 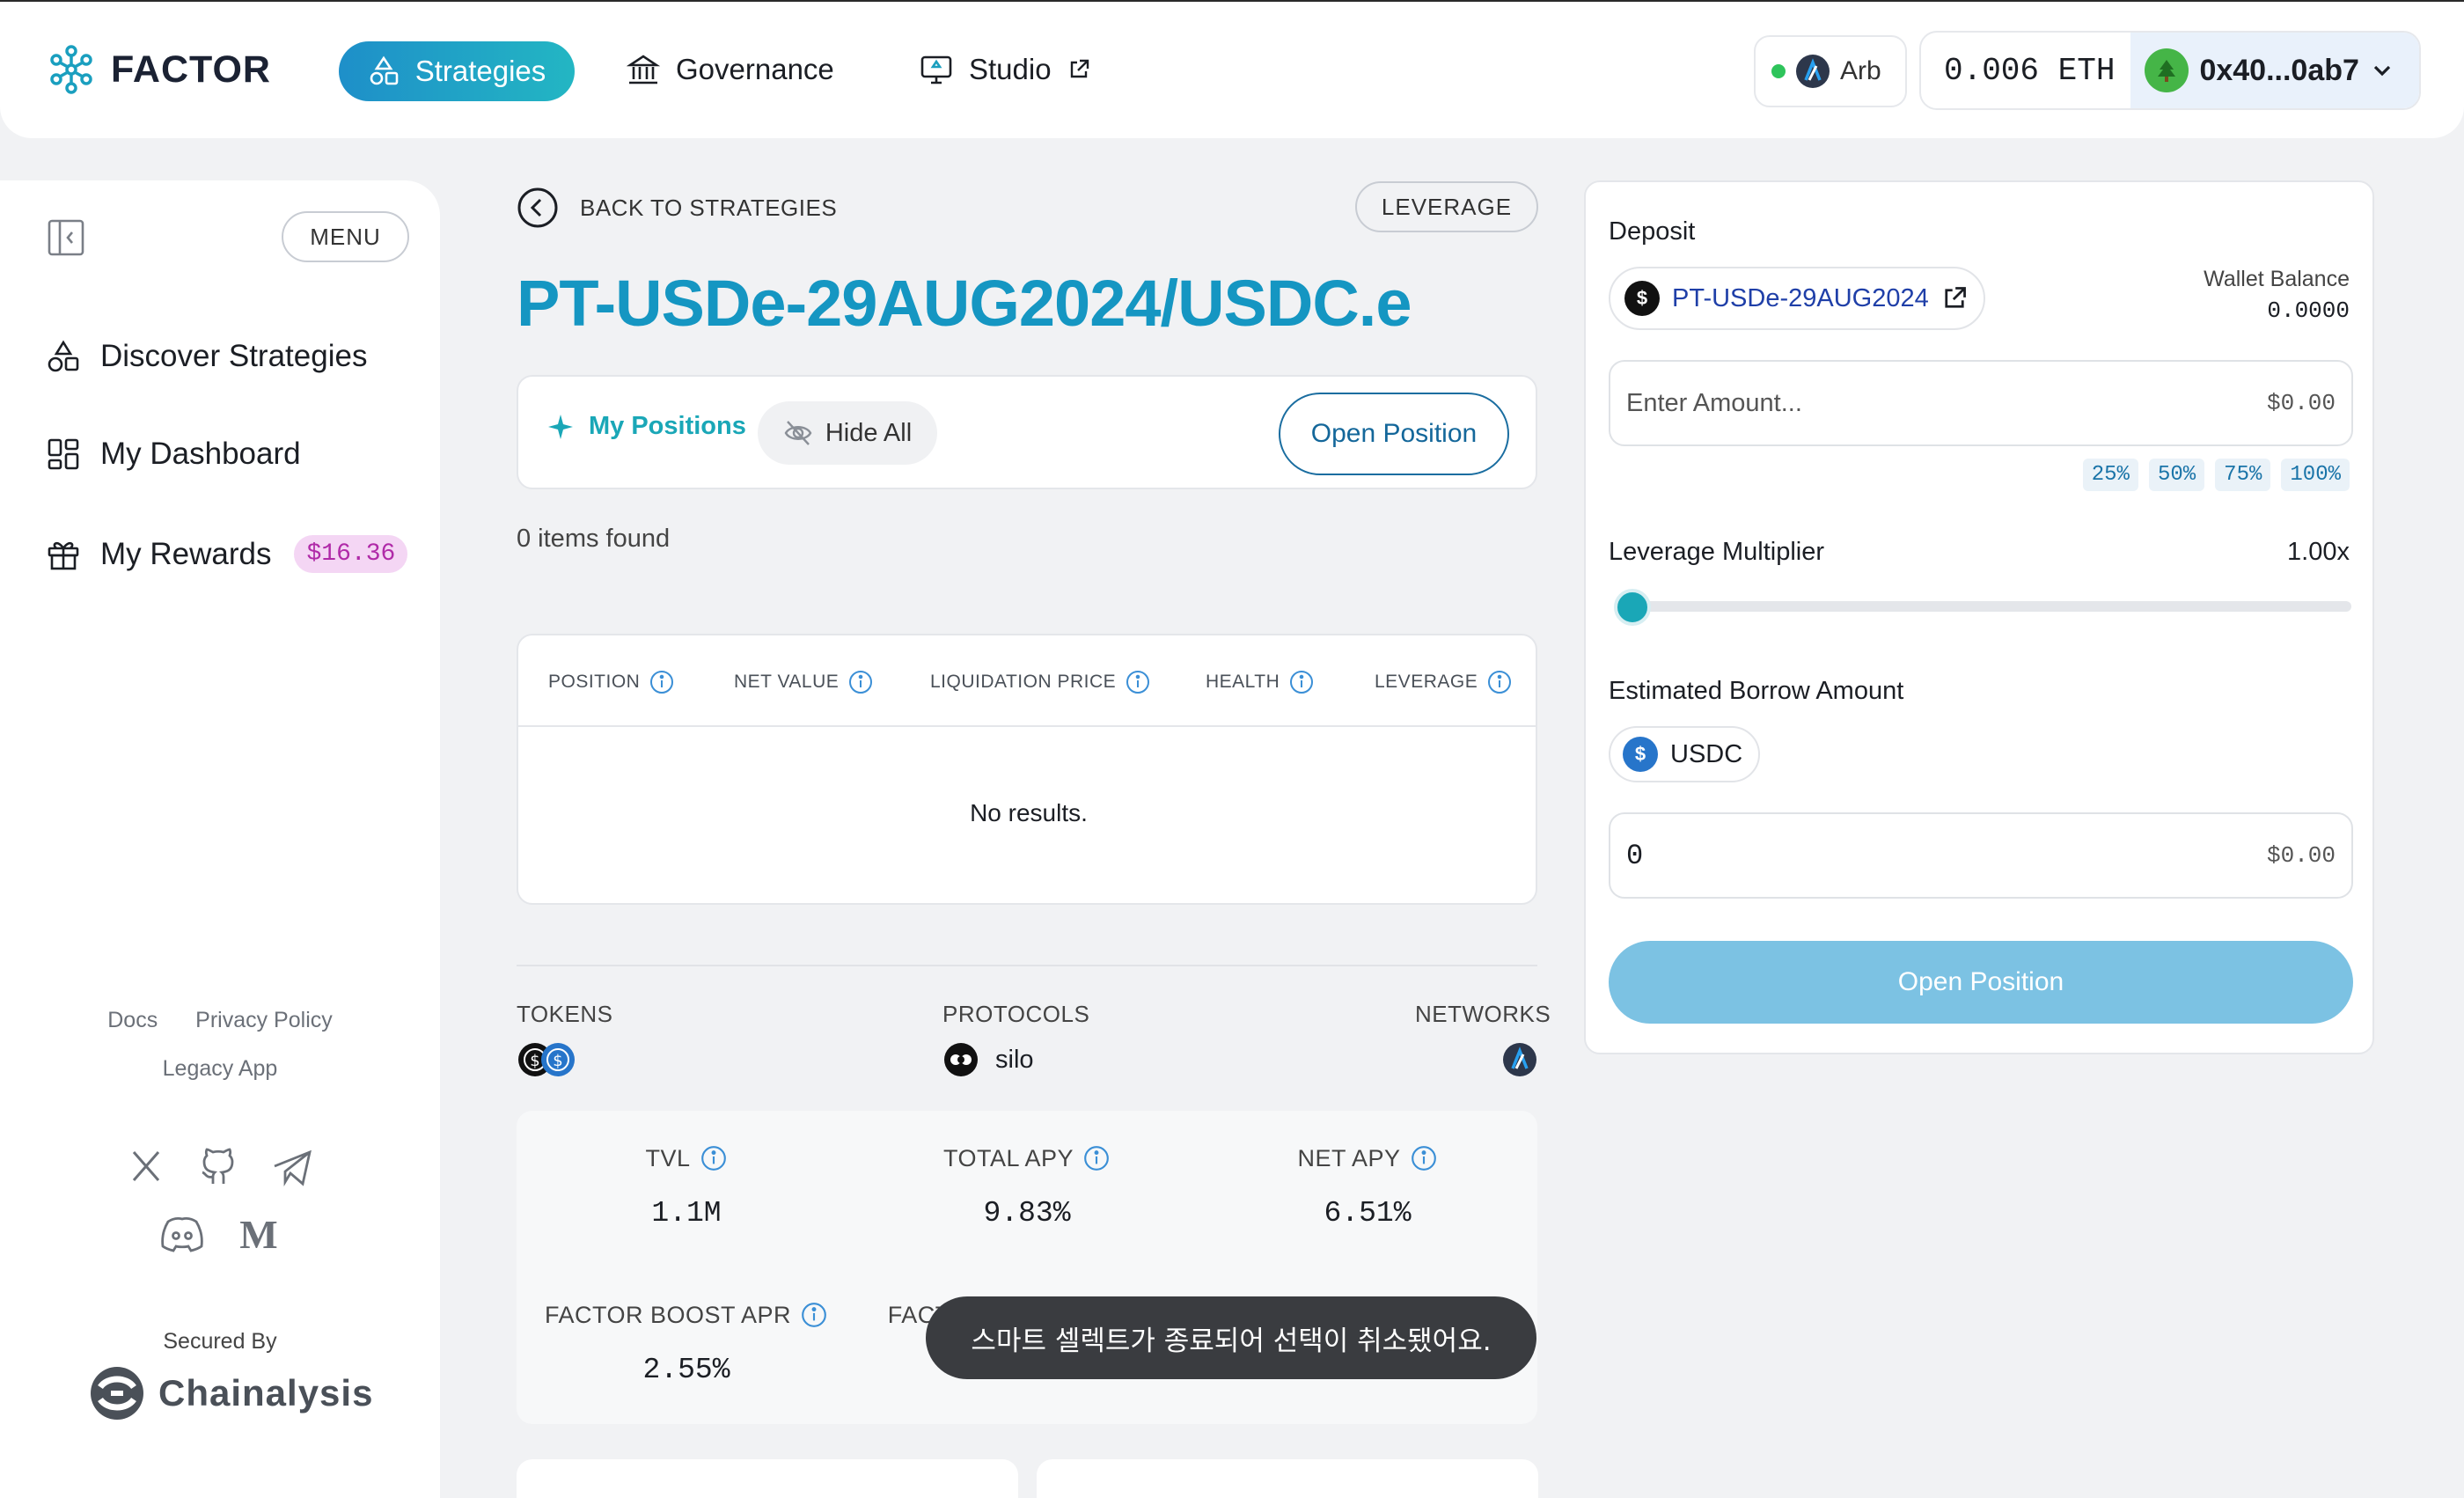 I want to click on amount-input-field: $0.00, so click(x=1981, y=403).